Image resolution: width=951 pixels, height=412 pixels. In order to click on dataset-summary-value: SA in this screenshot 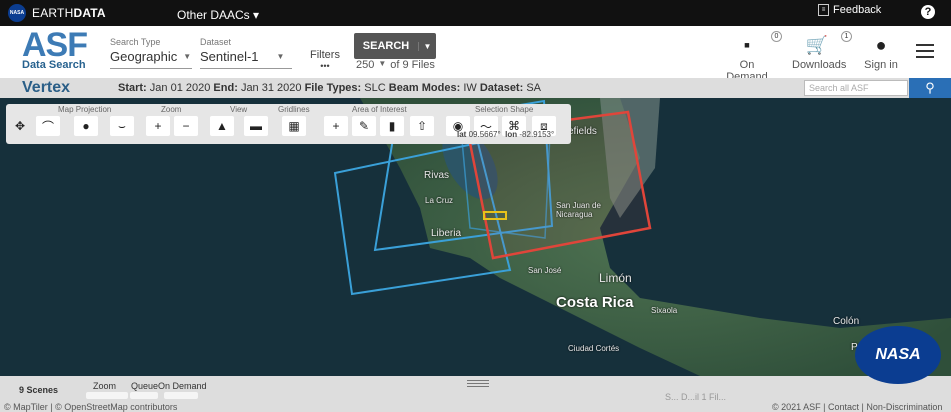, I will do `click(534, 88)`.